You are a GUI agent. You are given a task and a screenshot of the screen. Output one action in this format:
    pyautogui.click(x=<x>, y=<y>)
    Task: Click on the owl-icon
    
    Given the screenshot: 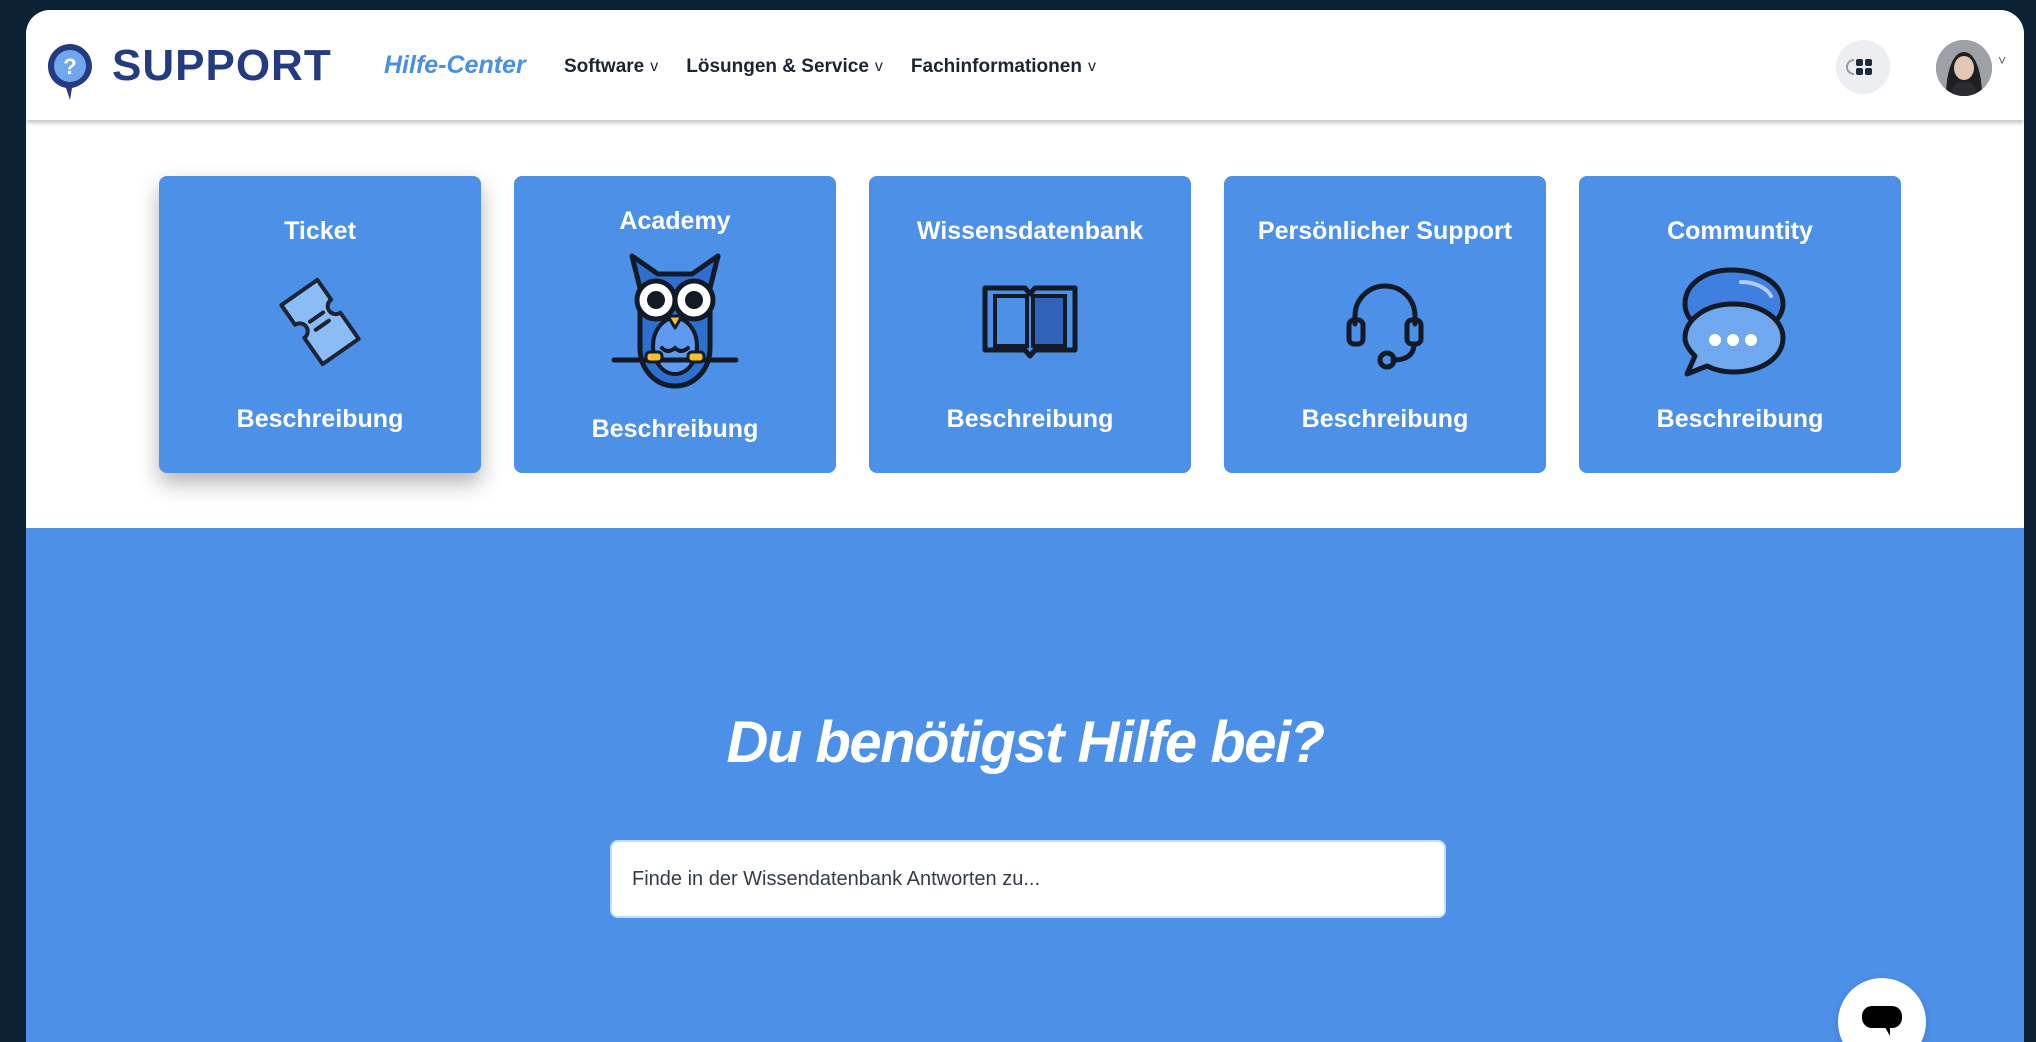 What is the action you would take?
    pyautogui.click(x=675, y=321)
    